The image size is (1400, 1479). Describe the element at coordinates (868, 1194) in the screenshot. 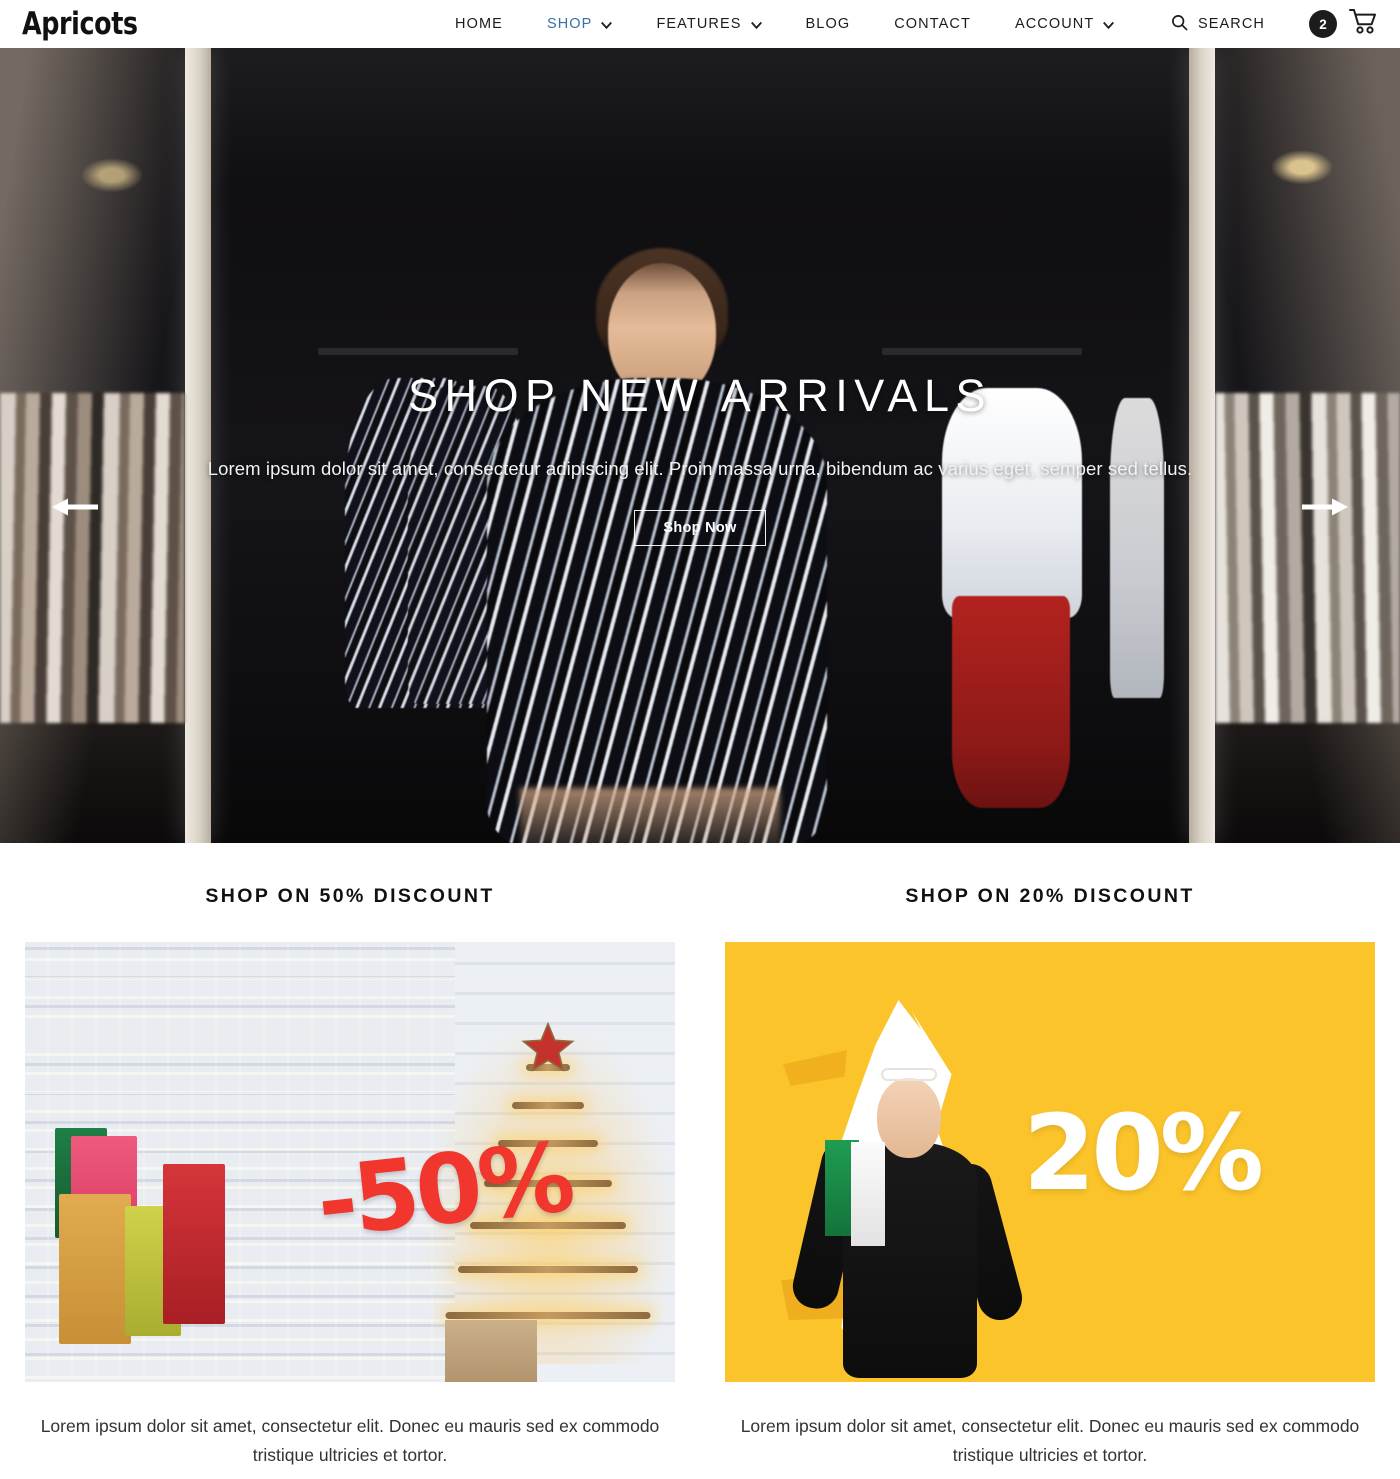

I see `shopping-bag-white` at that location.